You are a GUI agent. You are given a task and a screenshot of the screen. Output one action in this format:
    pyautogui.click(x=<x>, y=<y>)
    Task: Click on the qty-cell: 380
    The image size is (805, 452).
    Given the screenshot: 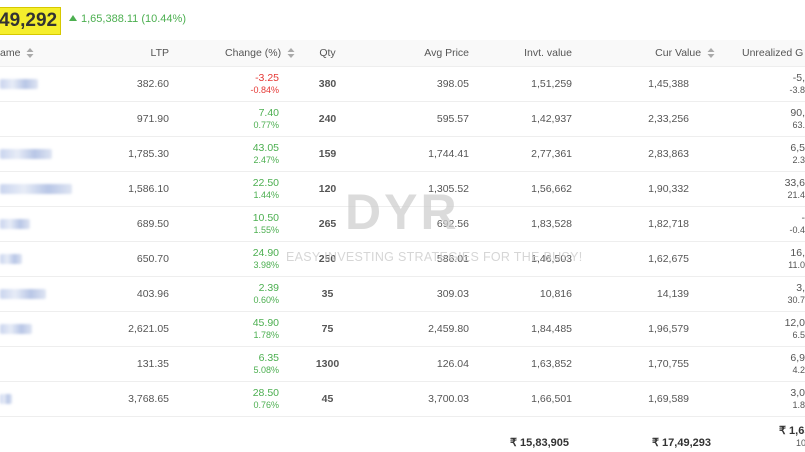 What is the action you would take?
    pyautogui.click(x=327, y=84)
    